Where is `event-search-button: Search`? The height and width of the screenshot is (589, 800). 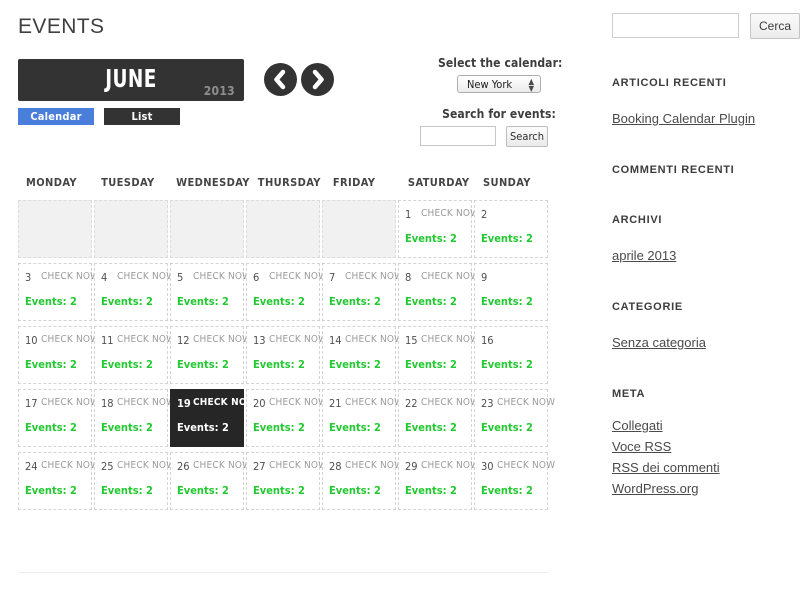 event-search-button: Search is located at coordinates (527, 136).